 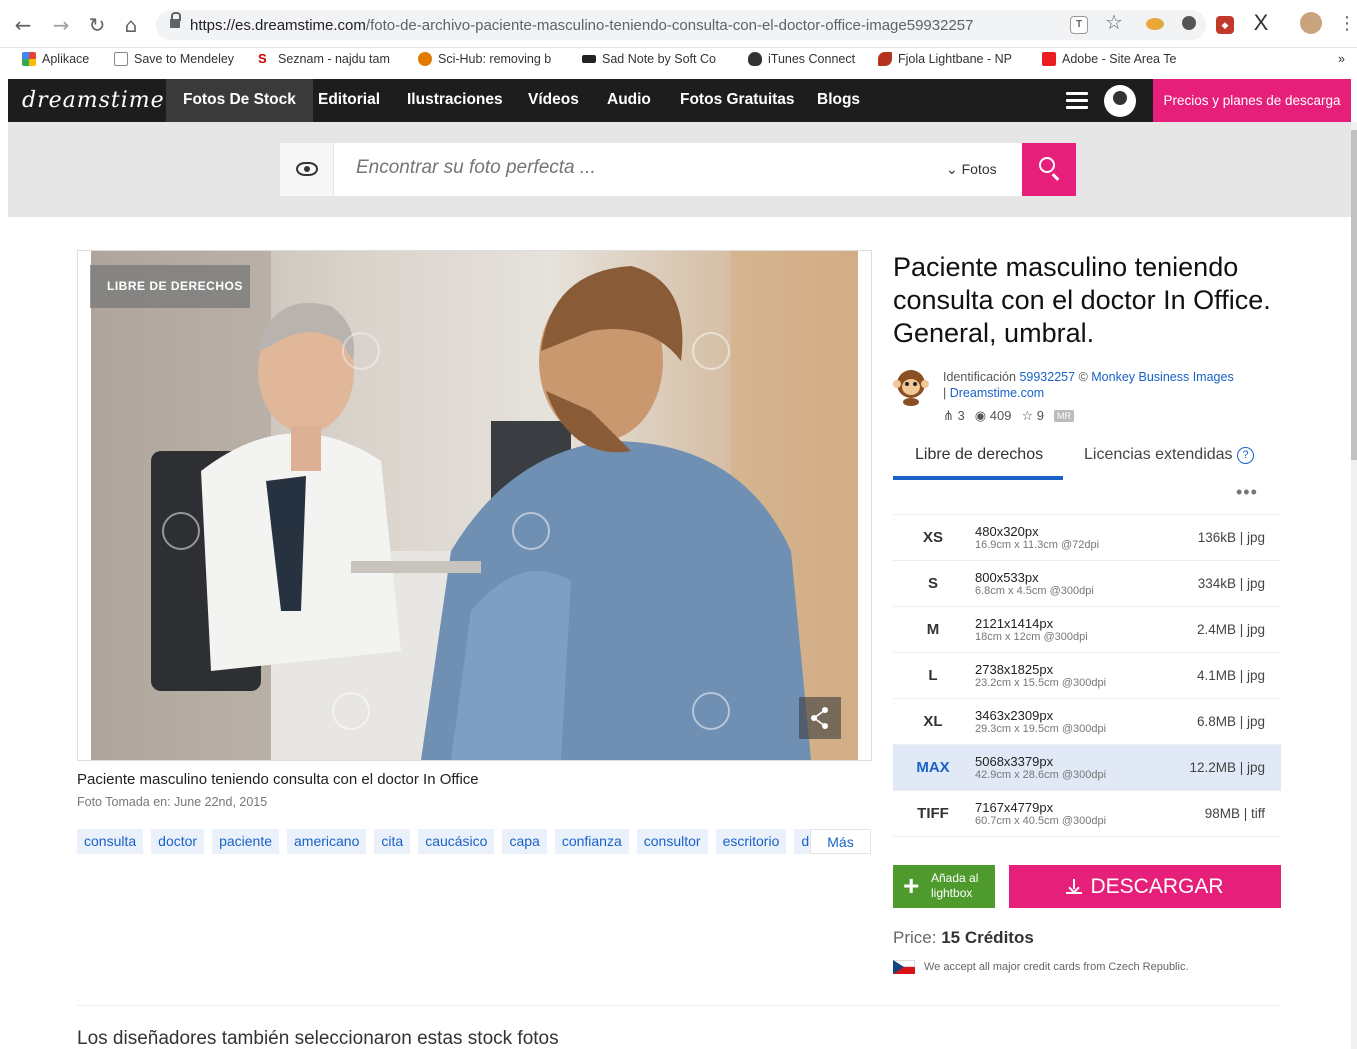 I want to click on bookmark-item: Fjola Lightbane - NP, so click(x=945, y=59).